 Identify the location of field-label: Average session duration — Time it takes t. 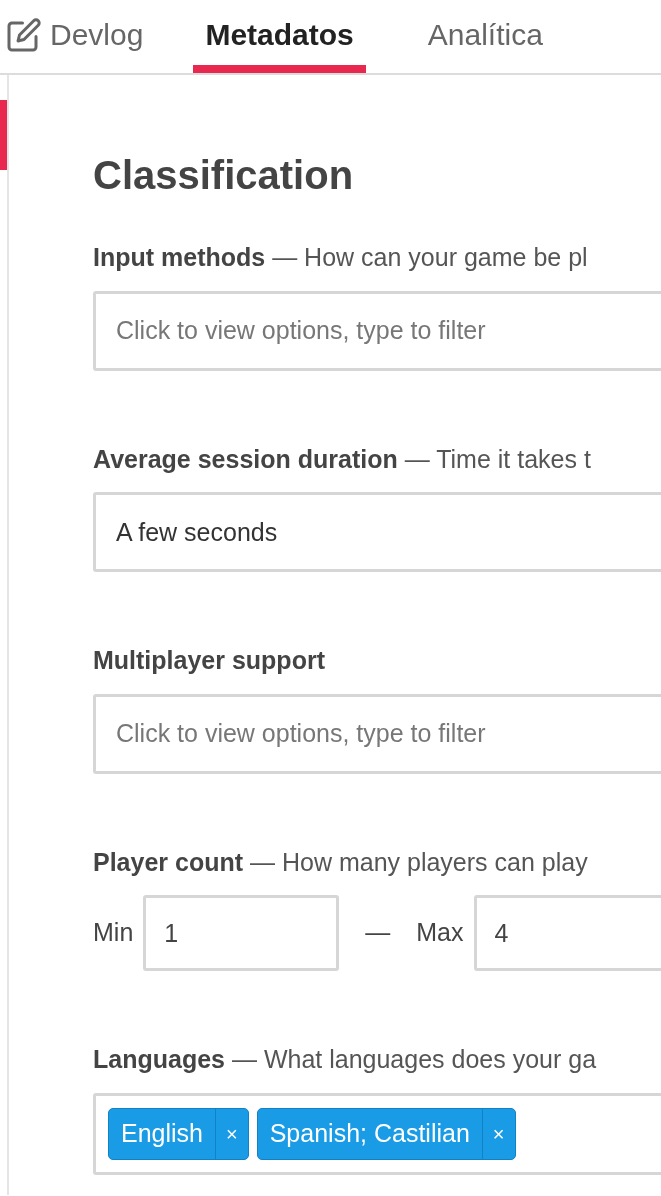
(342, 459).